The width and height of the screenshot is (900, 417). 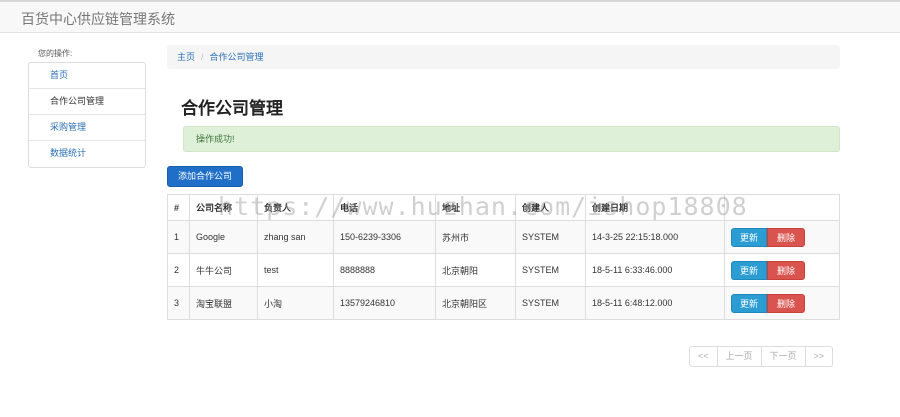 I want to click on top-navbar: 百货中心供应链管理系统, so click(x=450, y=16).